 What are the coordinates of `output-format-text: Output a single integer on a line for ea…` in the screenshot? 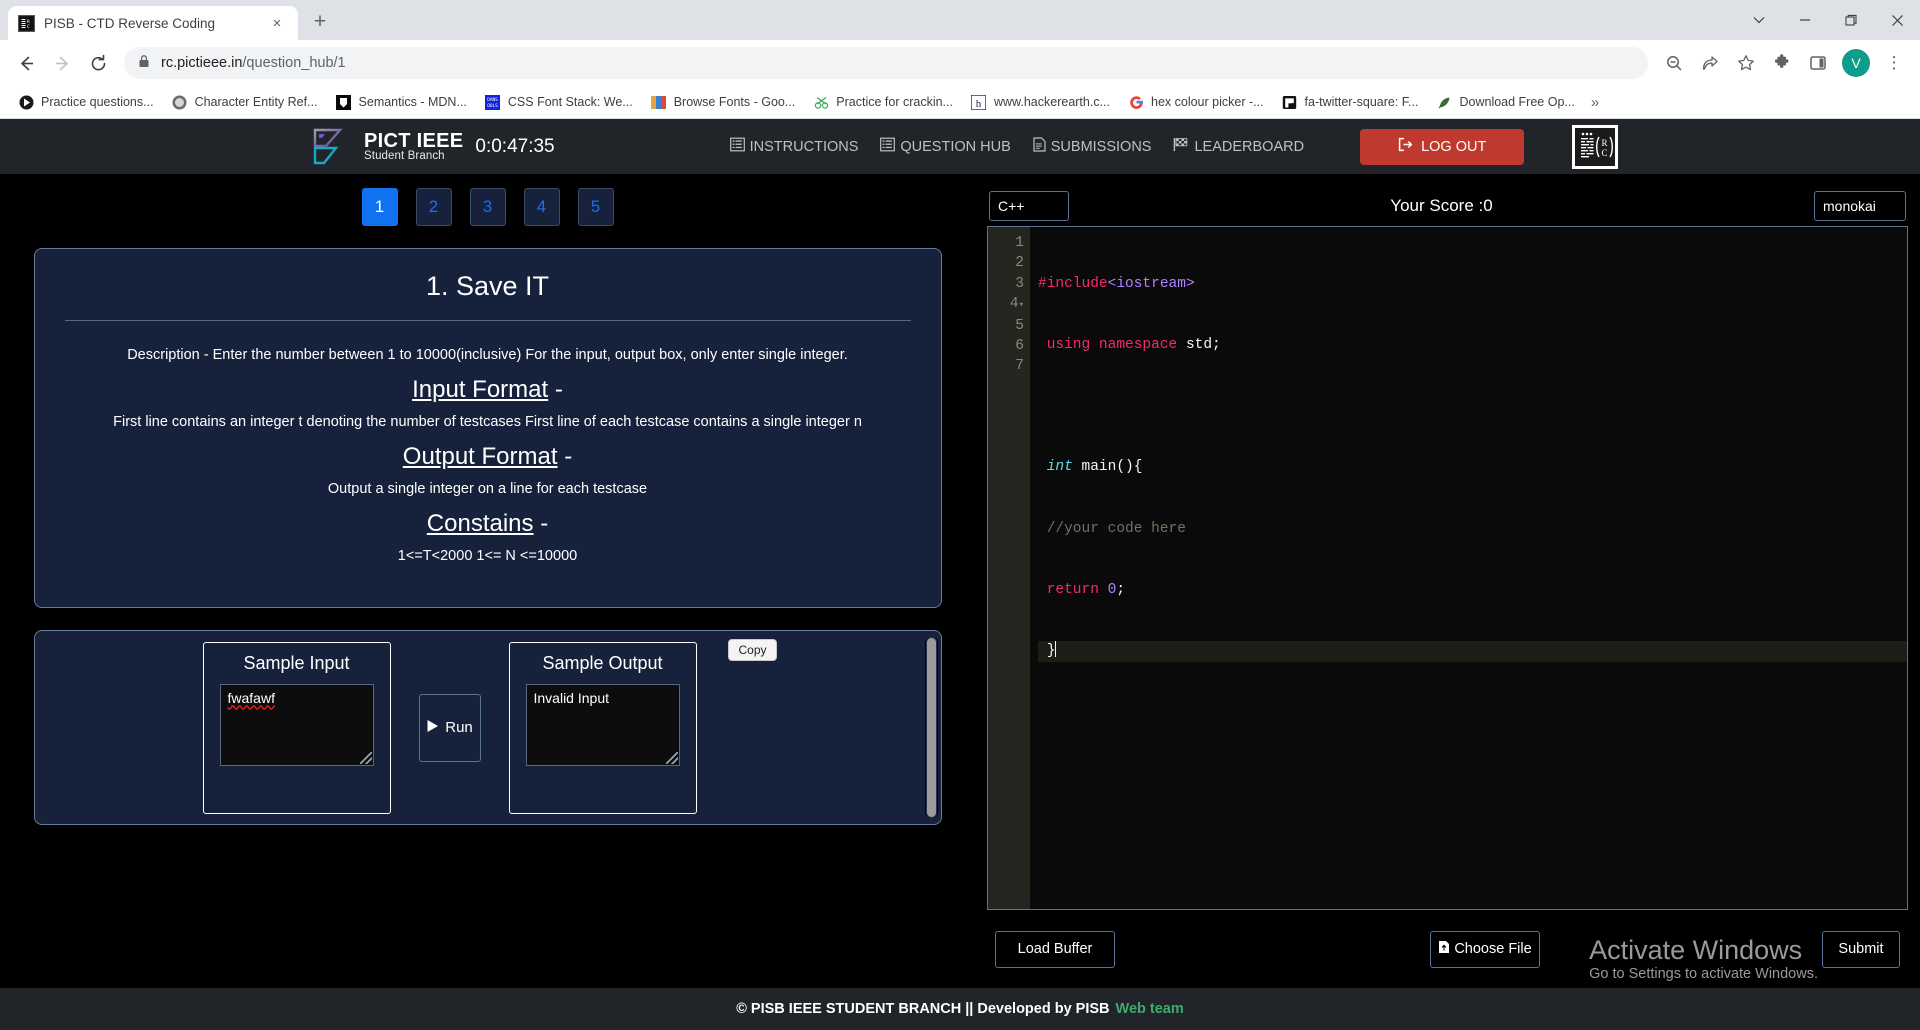 It's located at (487, 489).